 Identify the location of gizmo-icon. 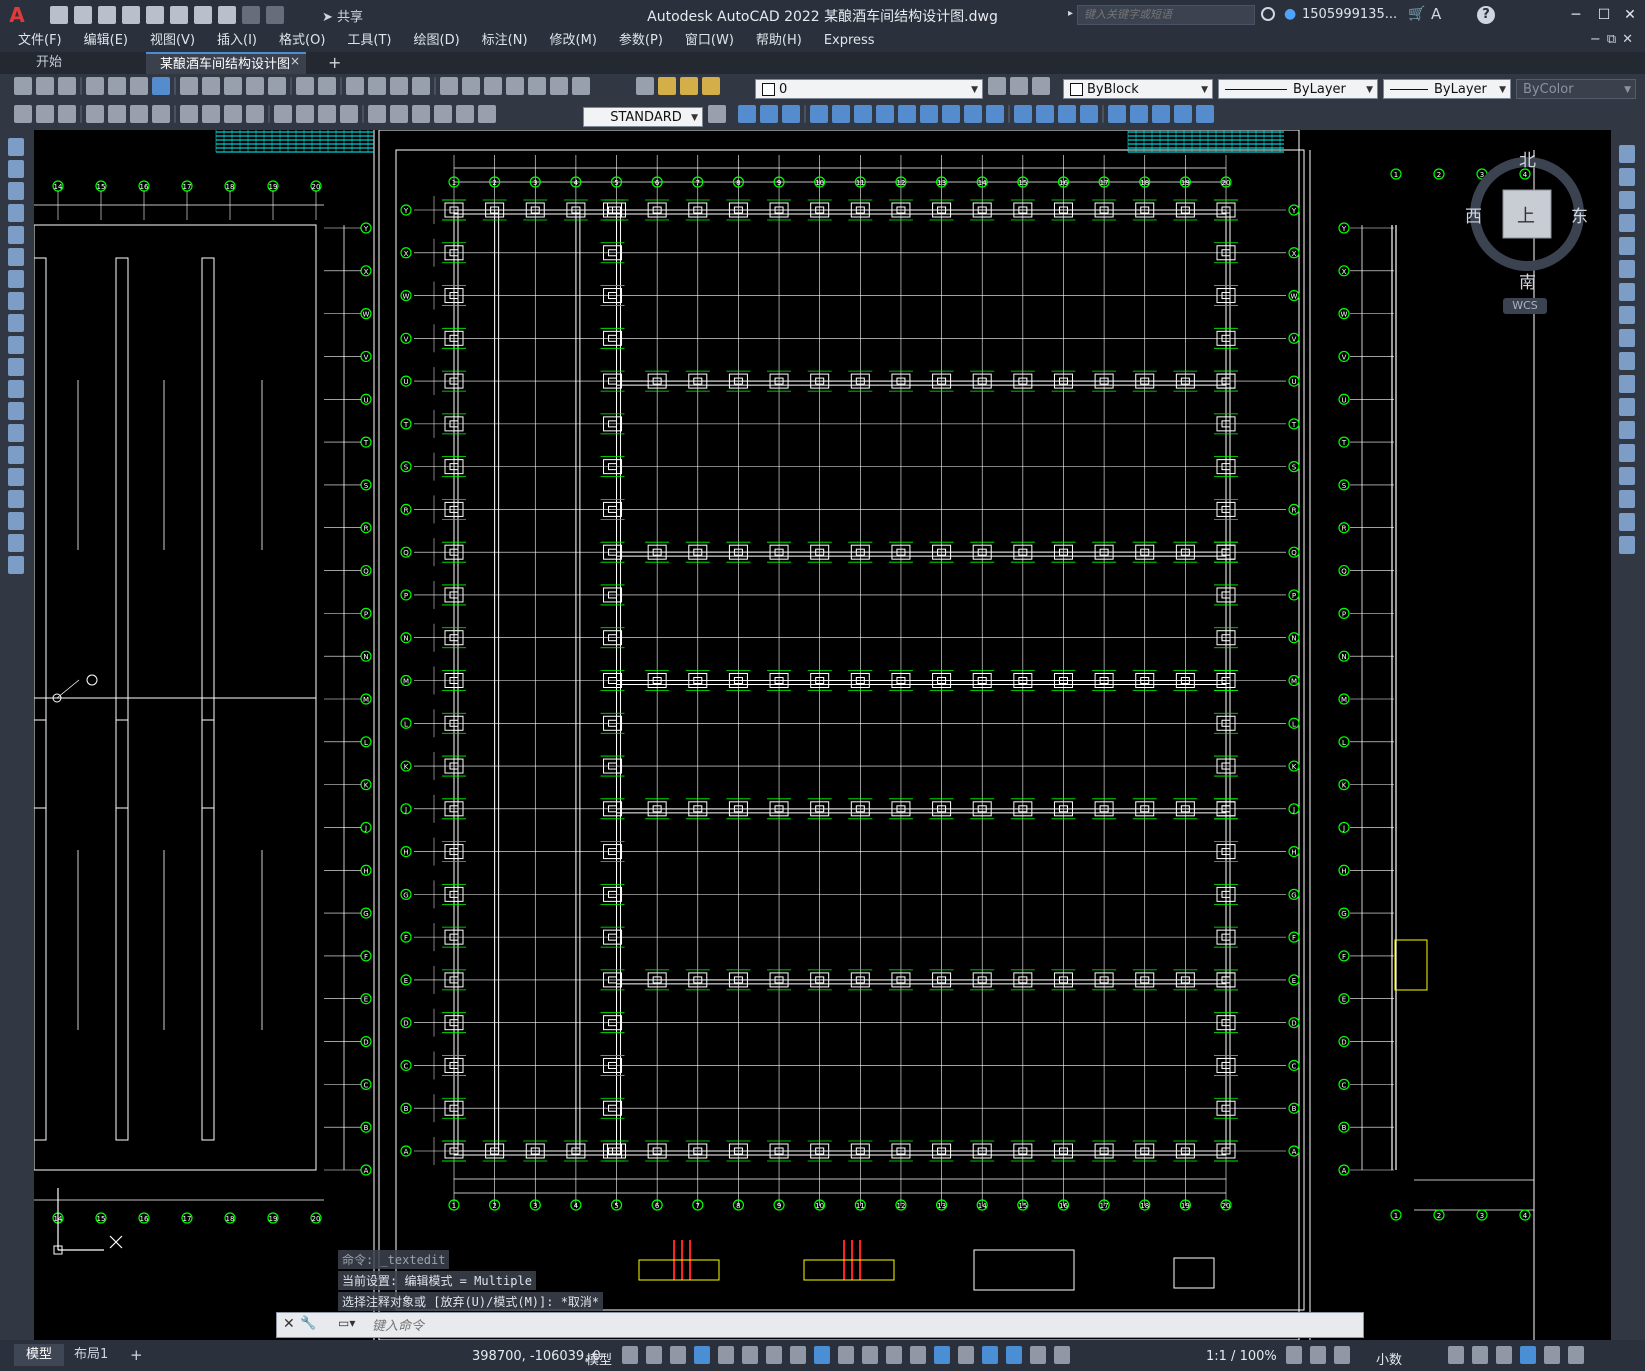
(990, 1355).